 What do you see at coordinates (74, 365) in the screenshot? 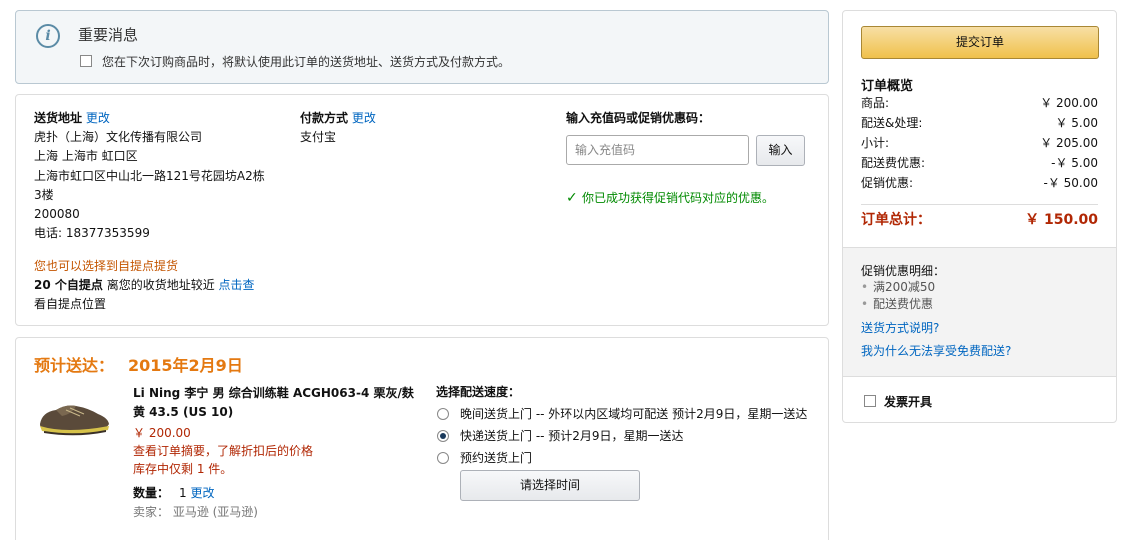
I see `eta-label: 预计送达：` at bounding box center [74, 365].